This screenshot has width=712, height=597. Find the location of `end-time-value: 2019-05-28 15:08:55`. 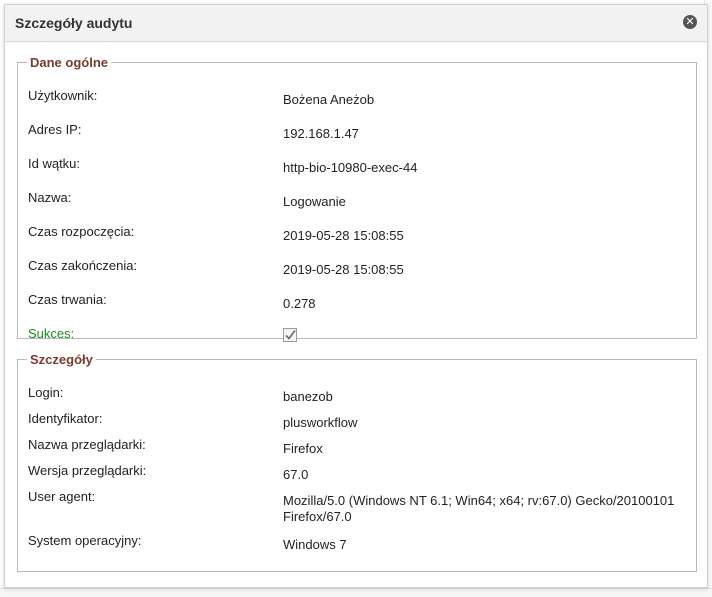

end-time-value: 2019-05-28 15:08:55 is located at coordinates (343, 269).